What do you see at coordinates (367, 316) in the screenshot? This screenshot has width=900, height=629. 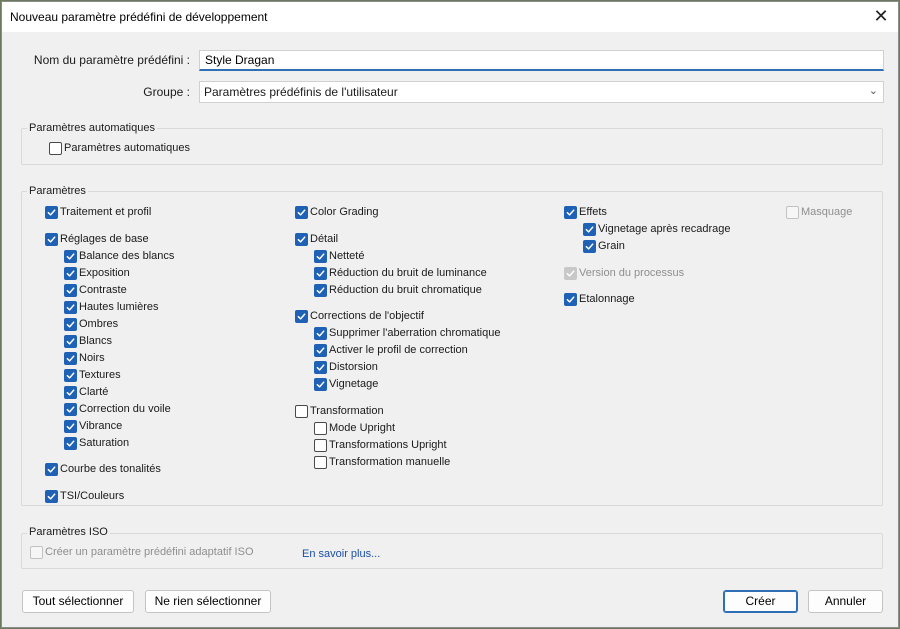 I see `checkbox-label: Corrections de l'objectif` at bounding box center [367, 316].